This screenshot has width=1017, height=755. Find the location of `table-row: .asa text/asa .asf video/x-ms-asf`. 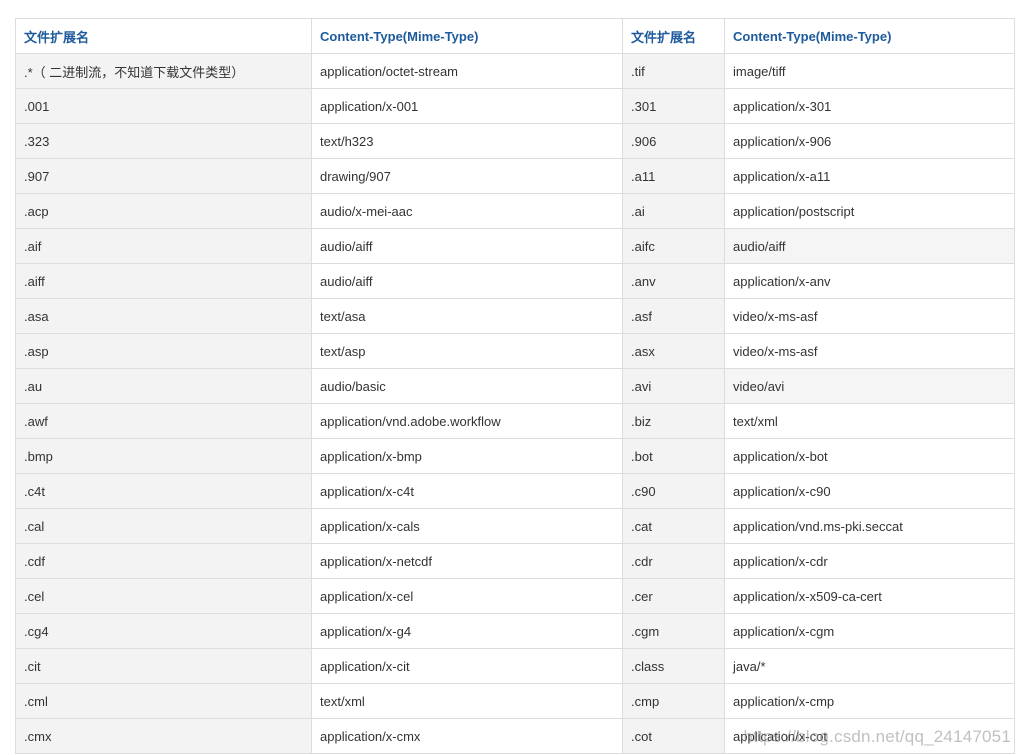

table-row: .asa text/asa .asf video/x-ms-asf is located at coordinates (515, 316).